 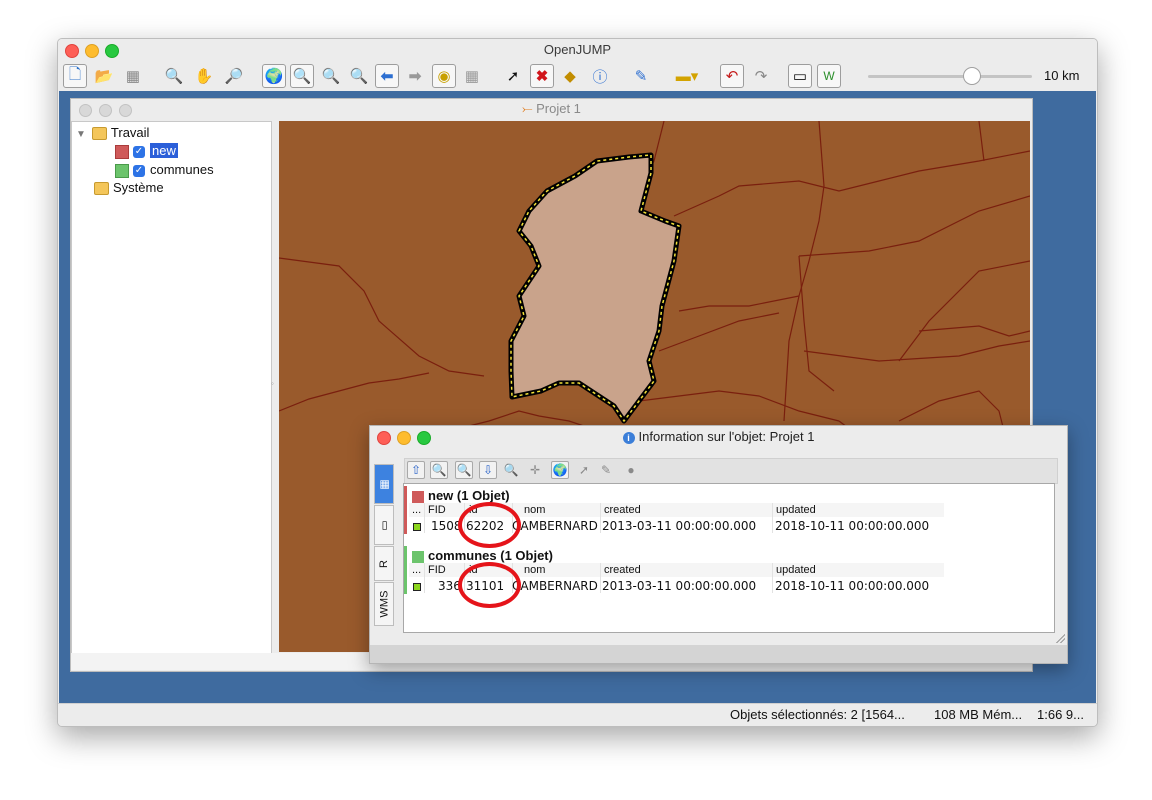 I want to click on project-maximize-button, so click(x=125, y=110).